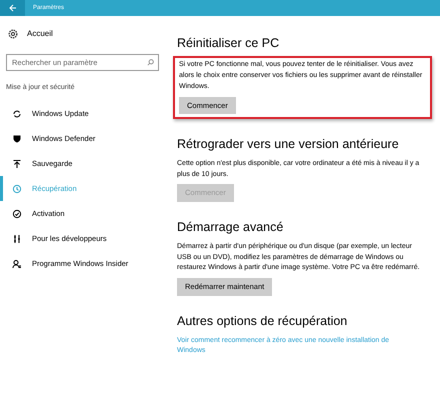 The width and height of the screenshot is (440, 402). What do you see at coordinates (150, 62) in the screenshot?
I see `search-icon` at bounding box center [150, 62].